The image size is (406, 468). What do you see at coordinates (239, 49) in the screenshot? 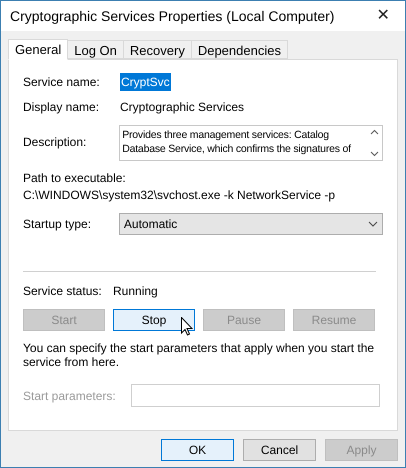
I see `tab: Dependencies` at bounding box center [239, 49].